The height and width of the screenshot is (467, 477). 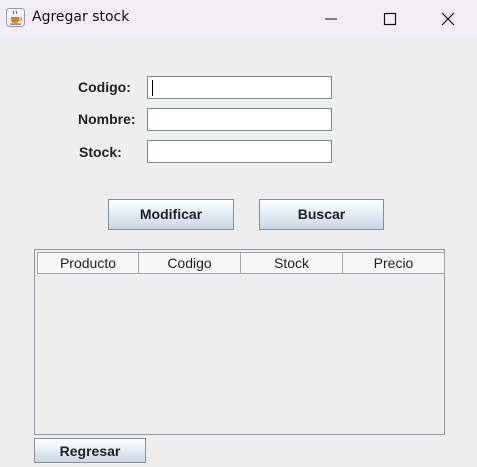 I want to click on codigo-field, so click(x=239, y=87).